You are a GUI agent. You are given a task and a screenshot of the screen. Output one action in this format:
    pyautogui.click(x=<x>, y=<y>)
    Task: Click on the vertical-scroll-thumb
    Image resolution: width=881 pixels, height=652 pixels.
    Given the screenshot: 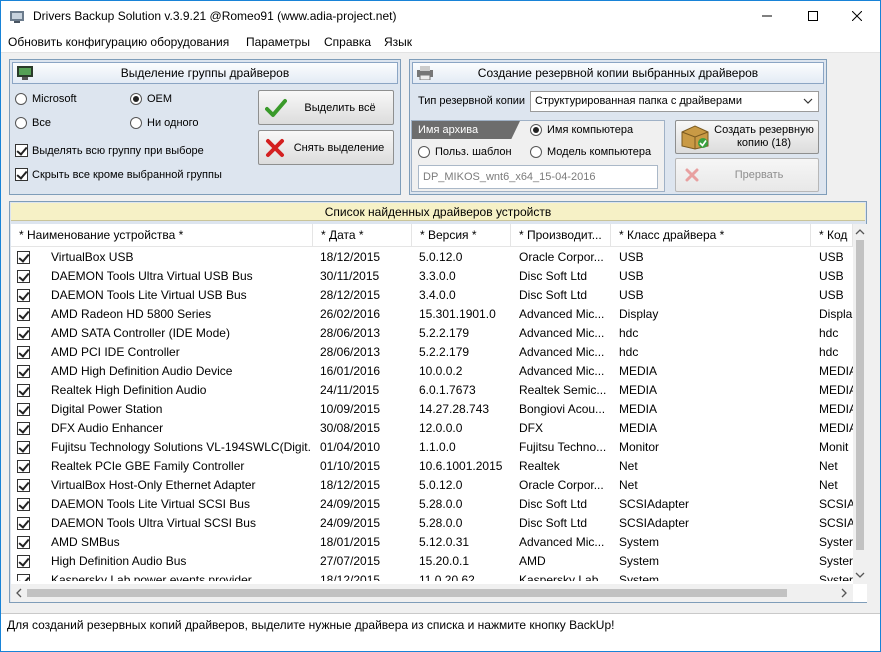 What is the action you would take?
    pyautogui.click(x=860, y=395)
    